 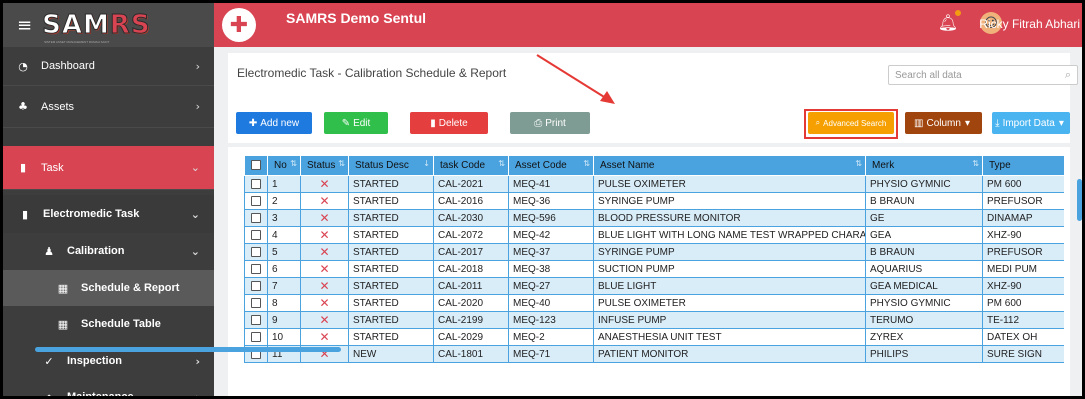 I want to click on sidebar-item-assets: ♣ Assets ›, so click(x=108, y=107).